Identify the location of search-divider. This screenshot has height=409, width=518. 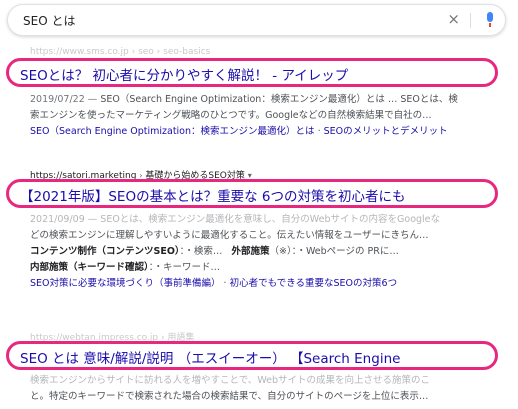
(470, 20).